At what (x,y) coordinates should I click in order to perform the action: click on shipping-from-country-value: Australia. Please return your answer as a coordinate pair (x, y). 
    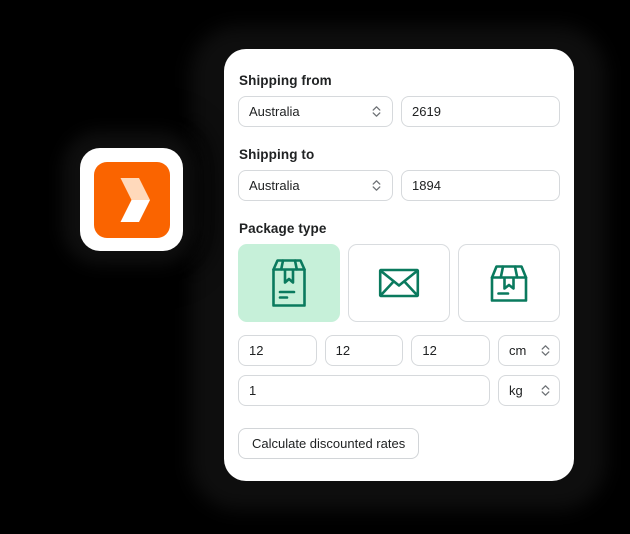
    Looking at the image, I should click on (274, 111).